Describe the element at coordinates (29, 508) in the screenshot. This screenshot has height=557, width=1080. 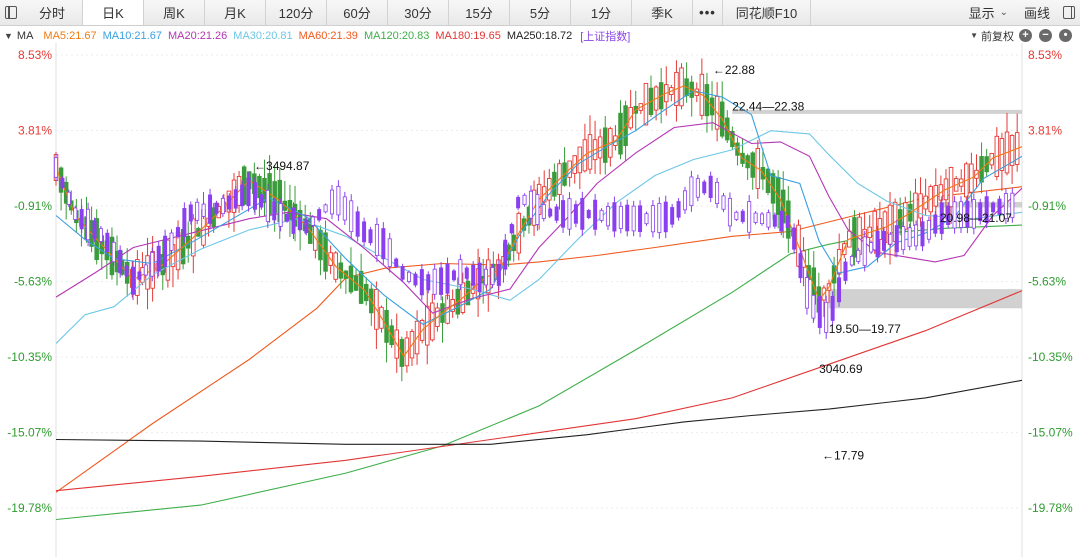
I see `y-tick-label: -19.78%` at that location.